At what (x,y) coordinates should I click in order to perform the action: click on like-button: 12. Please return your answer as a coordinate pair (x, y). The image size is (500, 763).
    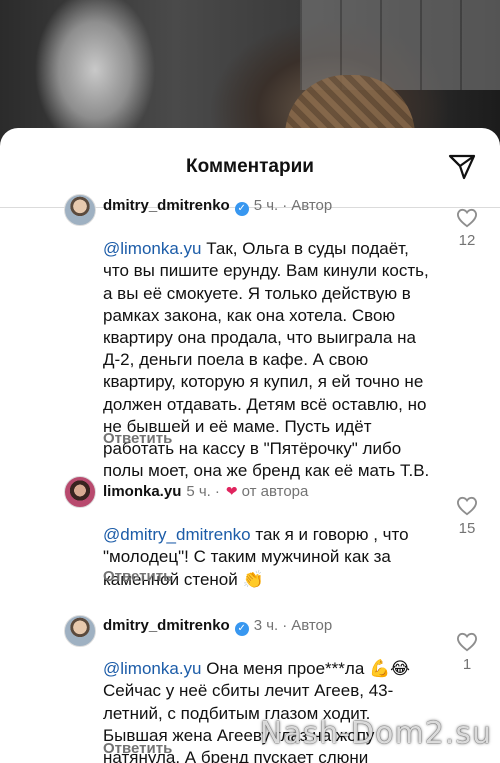
    Looking at the image, I should click on (467, 228).